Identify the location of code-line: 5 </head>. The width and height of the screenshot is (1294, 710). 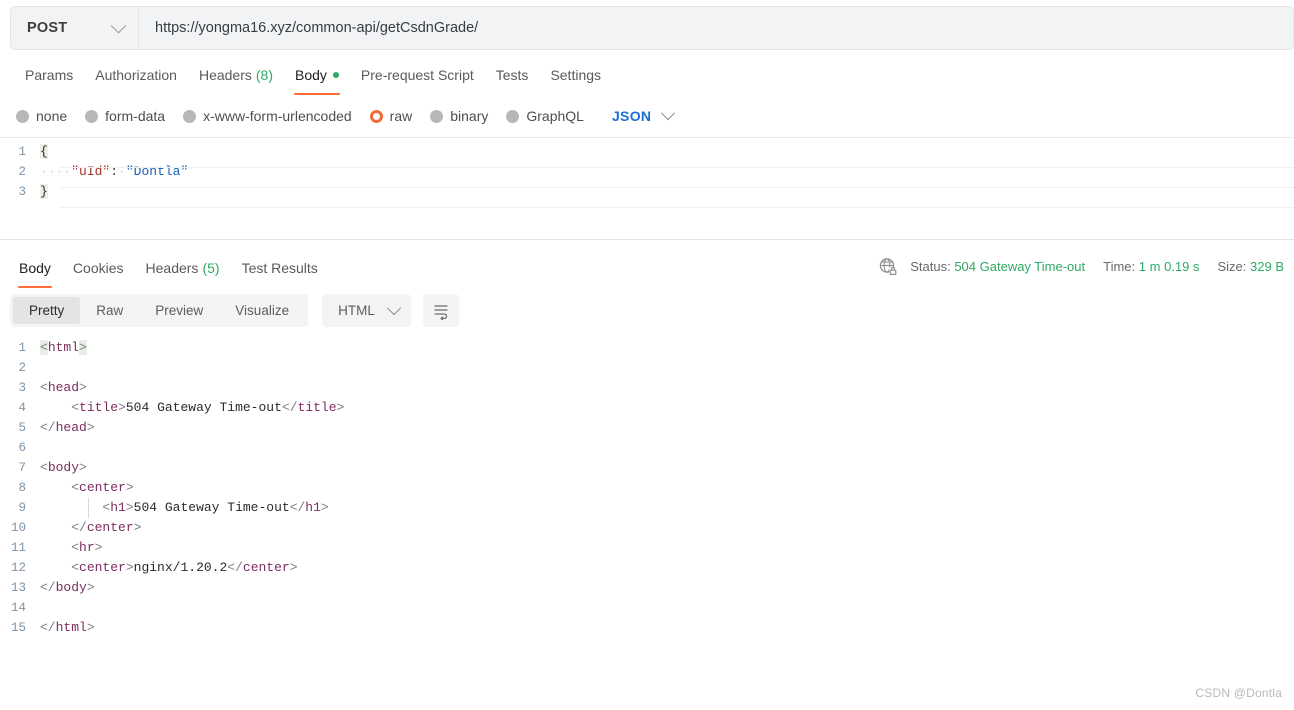
(647, 428).